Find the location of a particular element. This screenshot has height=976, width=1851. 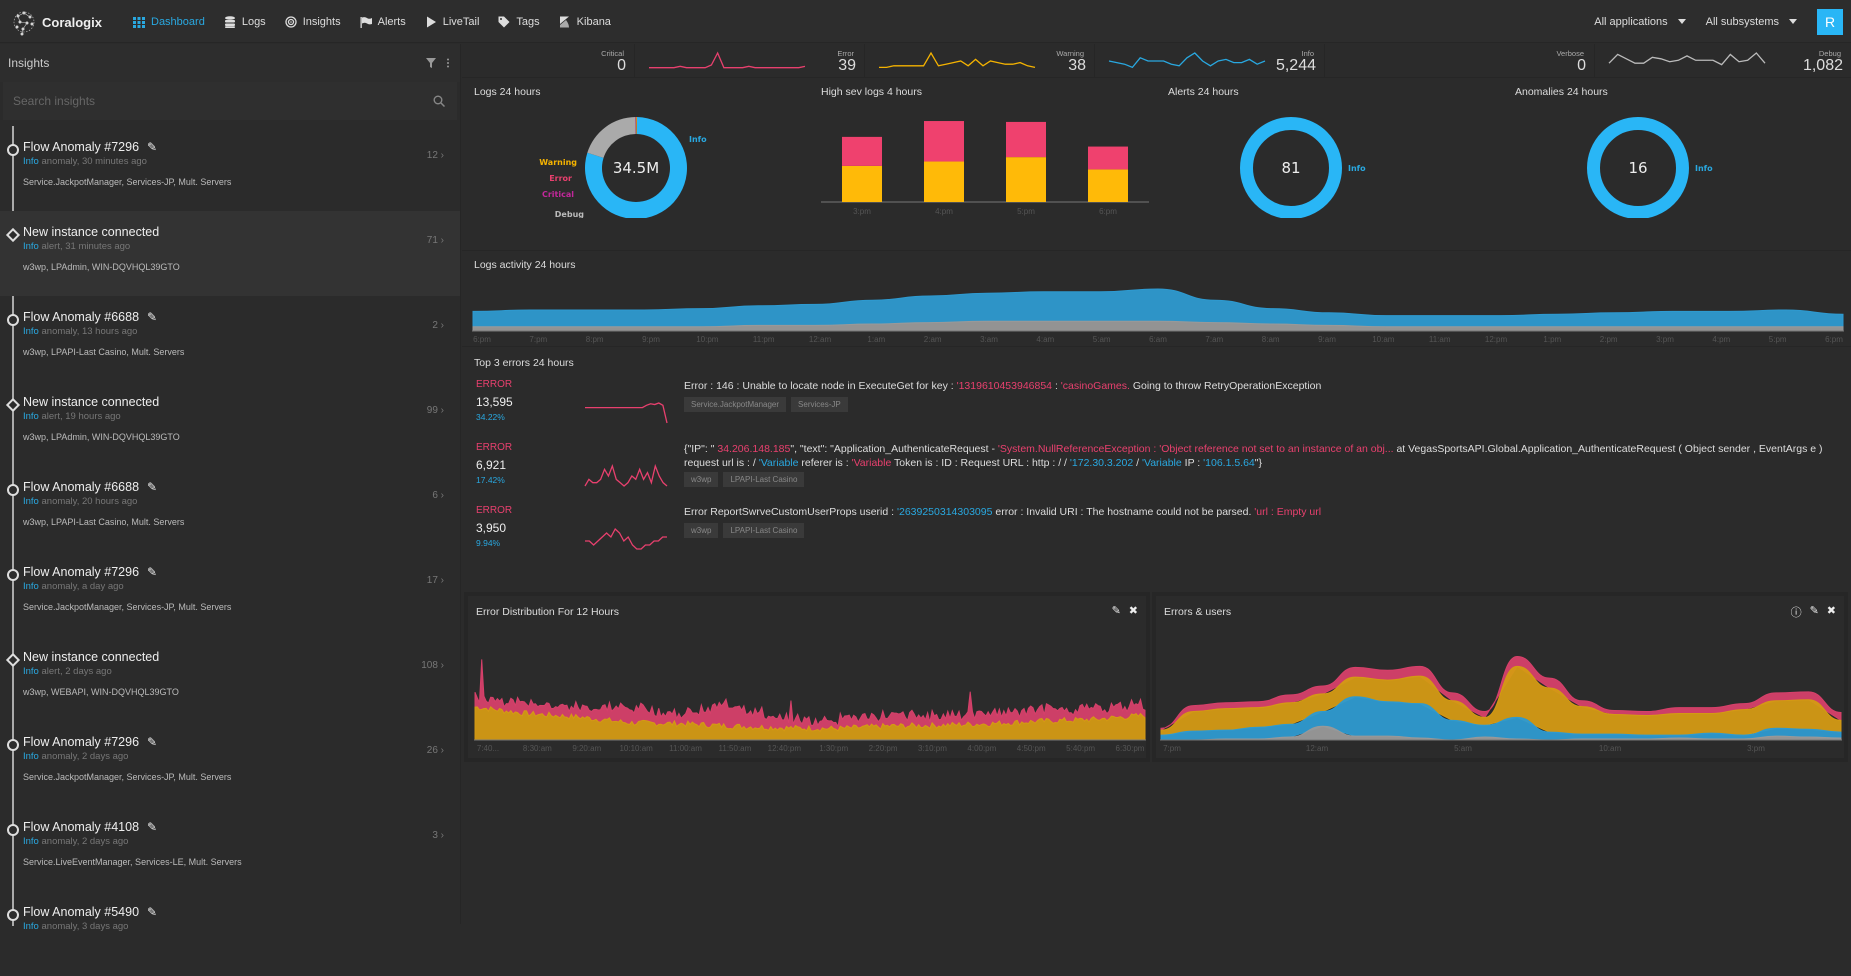

stat-critical: Critical0 is located at coordinates (548, 60).